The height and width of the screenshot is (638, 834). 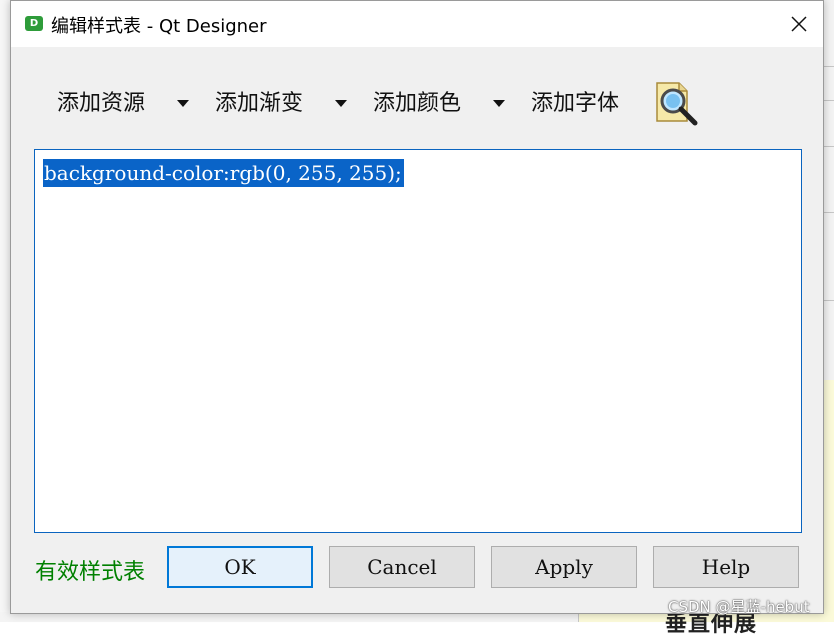 What do you see at coordinates (259, 103) in the screenshot?
I see `add-gradient-label: 添加渐变` at bounding box center [259, 103].